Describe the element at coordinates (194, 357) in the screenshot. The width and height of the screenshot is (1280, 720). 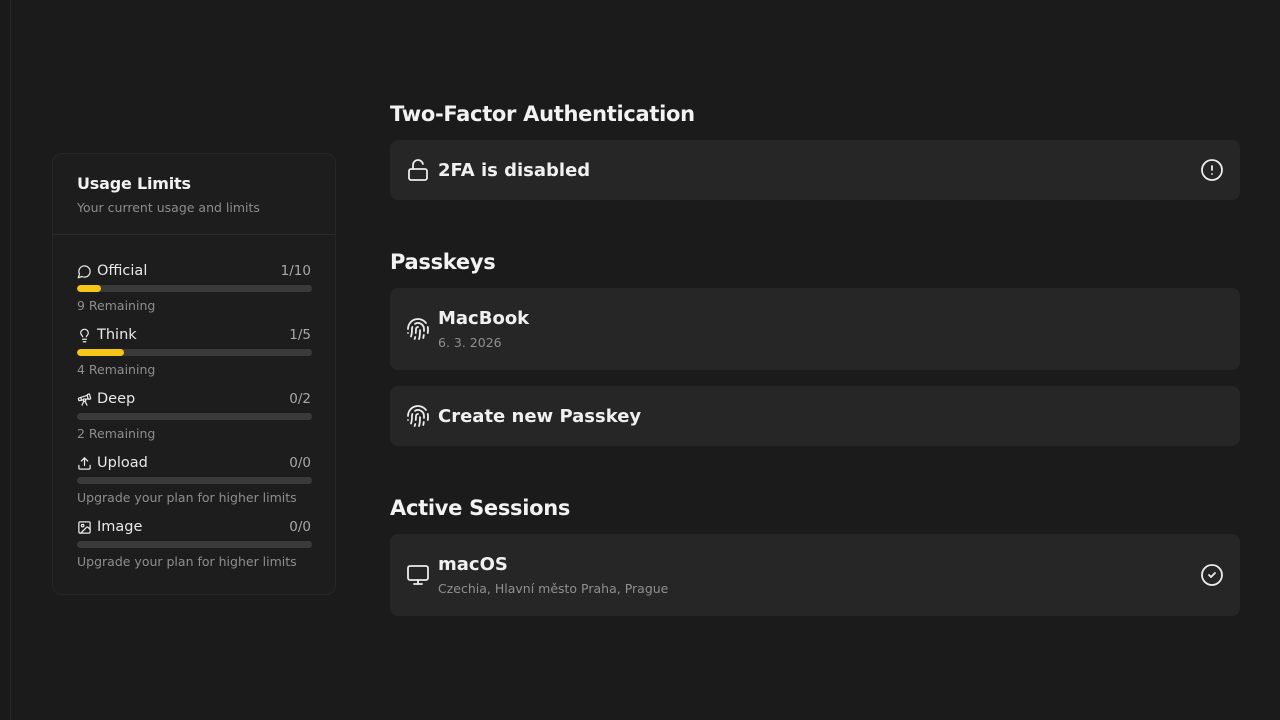
I see `usage-item-think: Think 1/5 4 Remaining` at that location.